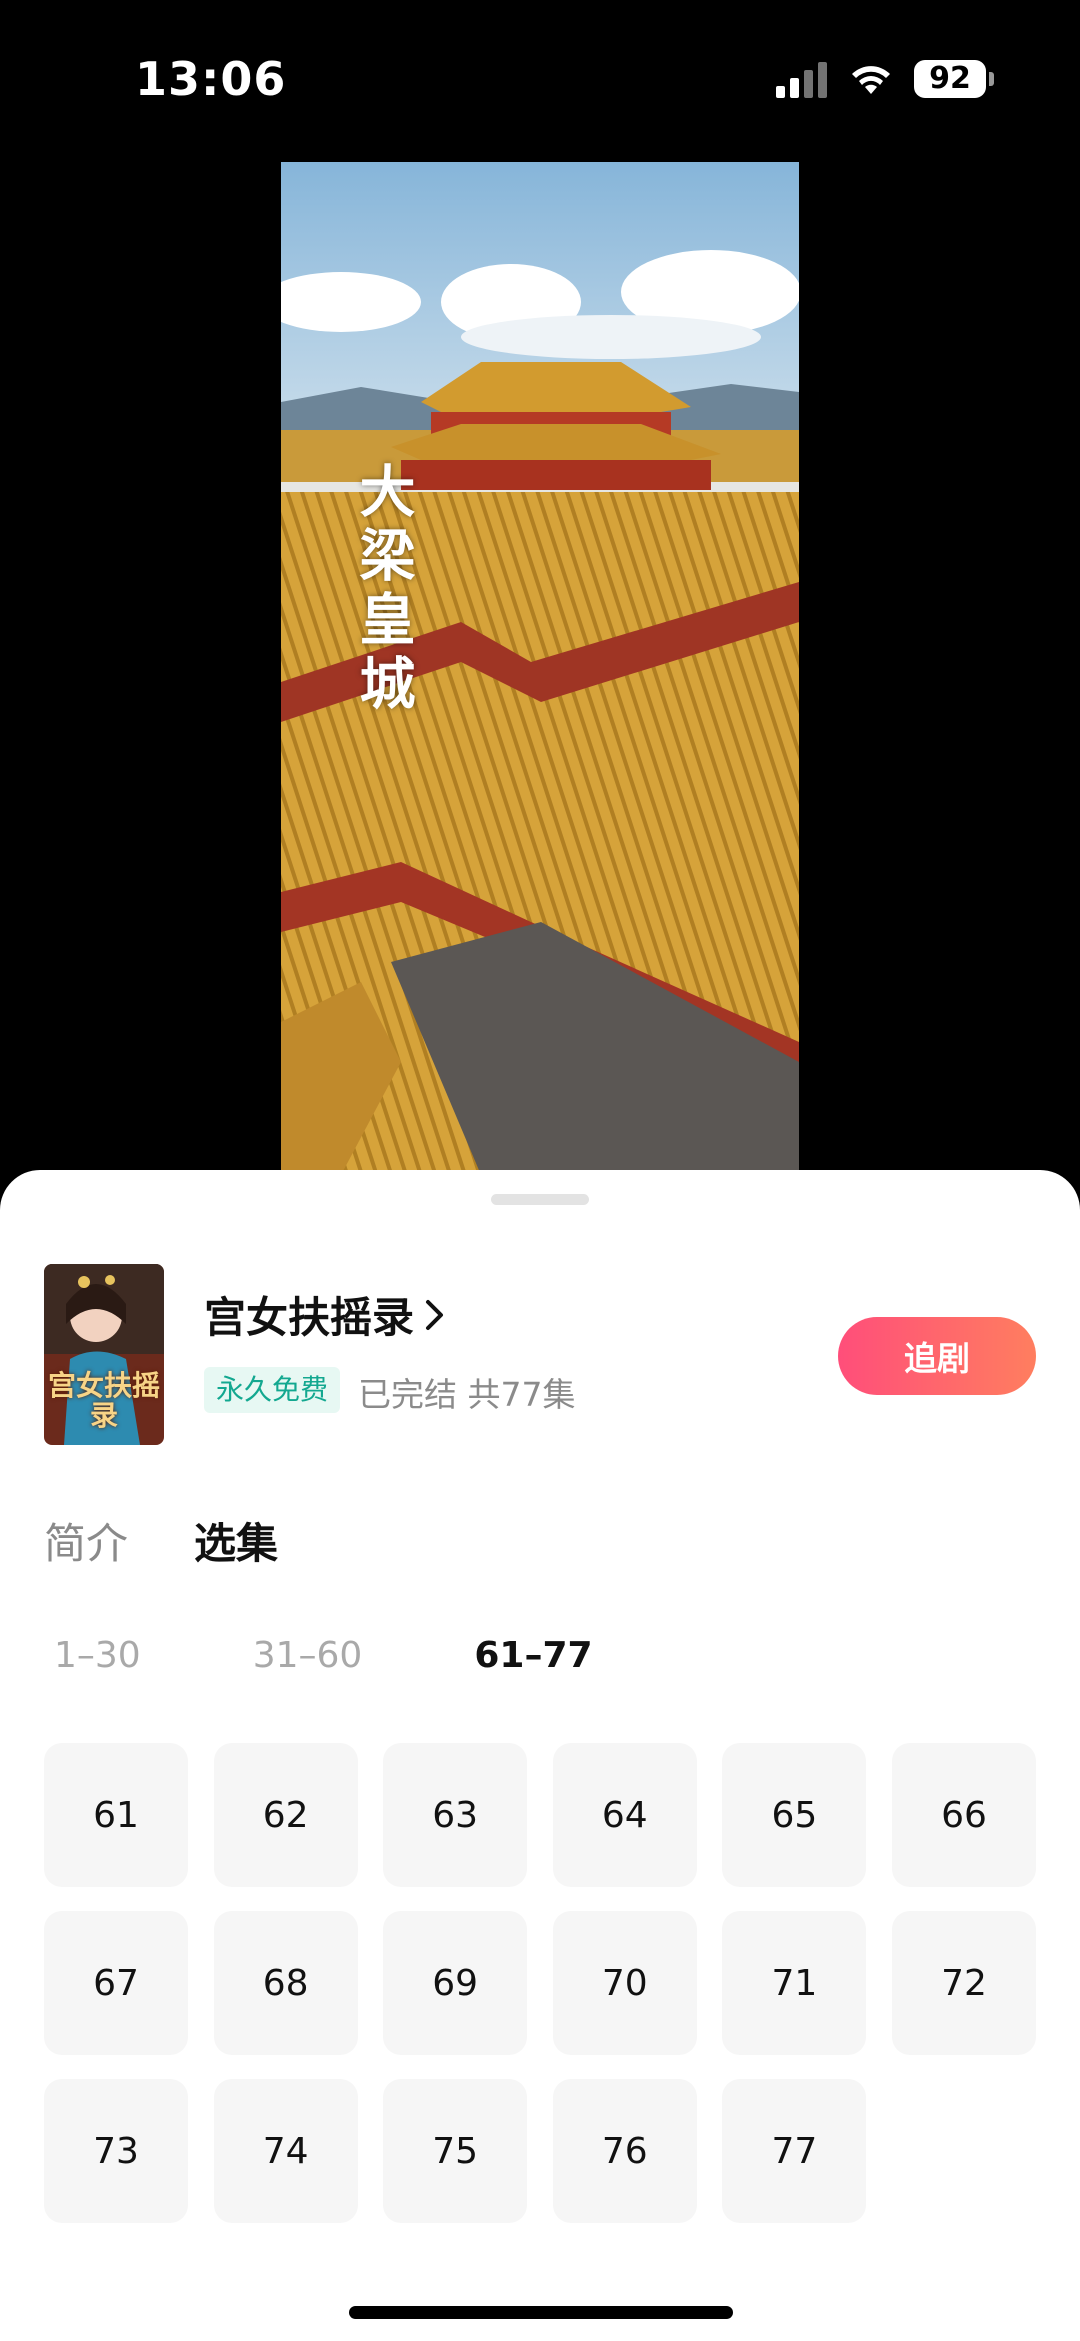 The width and height of the screenshot is (1080, 2341). I want to click on episode-button: 75, so click(455, 2151).